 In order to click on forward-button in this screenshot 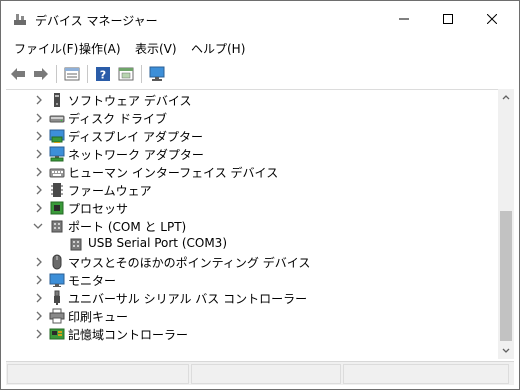, I will do `click(41, 74)`.